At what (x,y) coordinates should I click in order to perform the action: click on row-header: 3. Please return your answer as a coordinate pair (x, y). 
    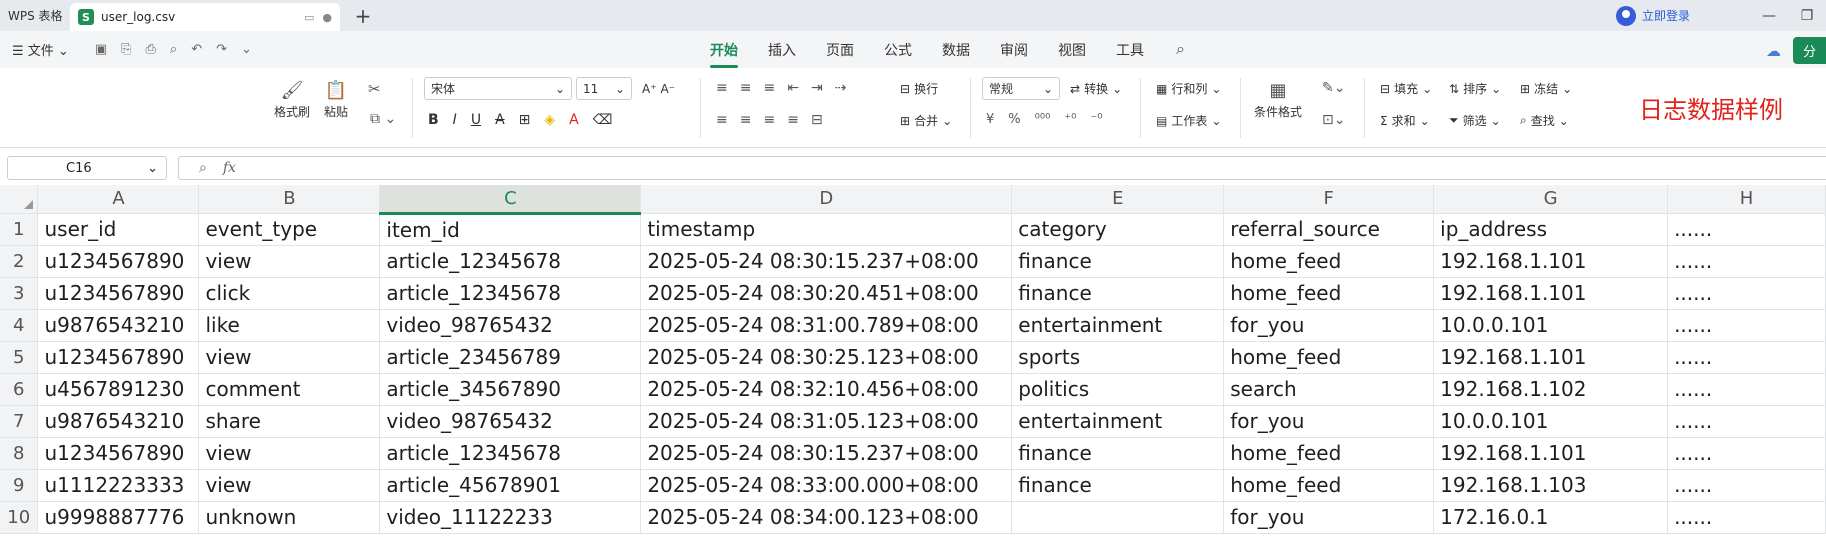
    Looking at the image, I should click on (19, 293).